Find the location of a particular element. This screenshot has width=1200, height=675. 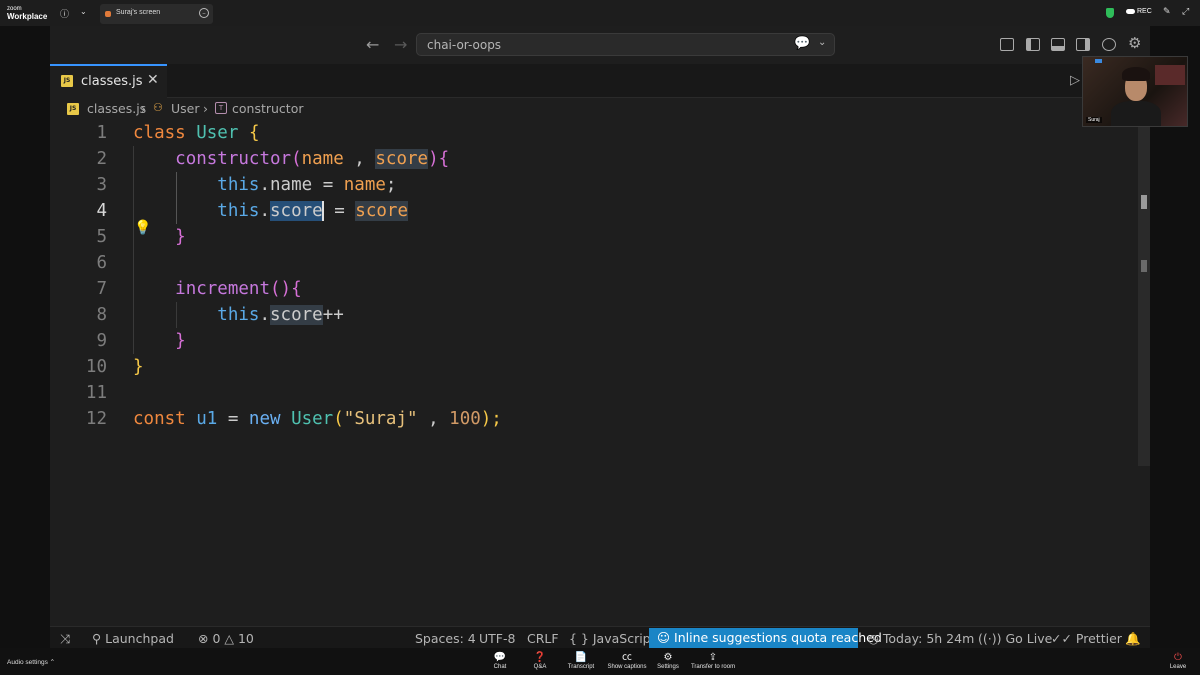

code-line-3: this.name = name; is located at coordinates (264, 185).